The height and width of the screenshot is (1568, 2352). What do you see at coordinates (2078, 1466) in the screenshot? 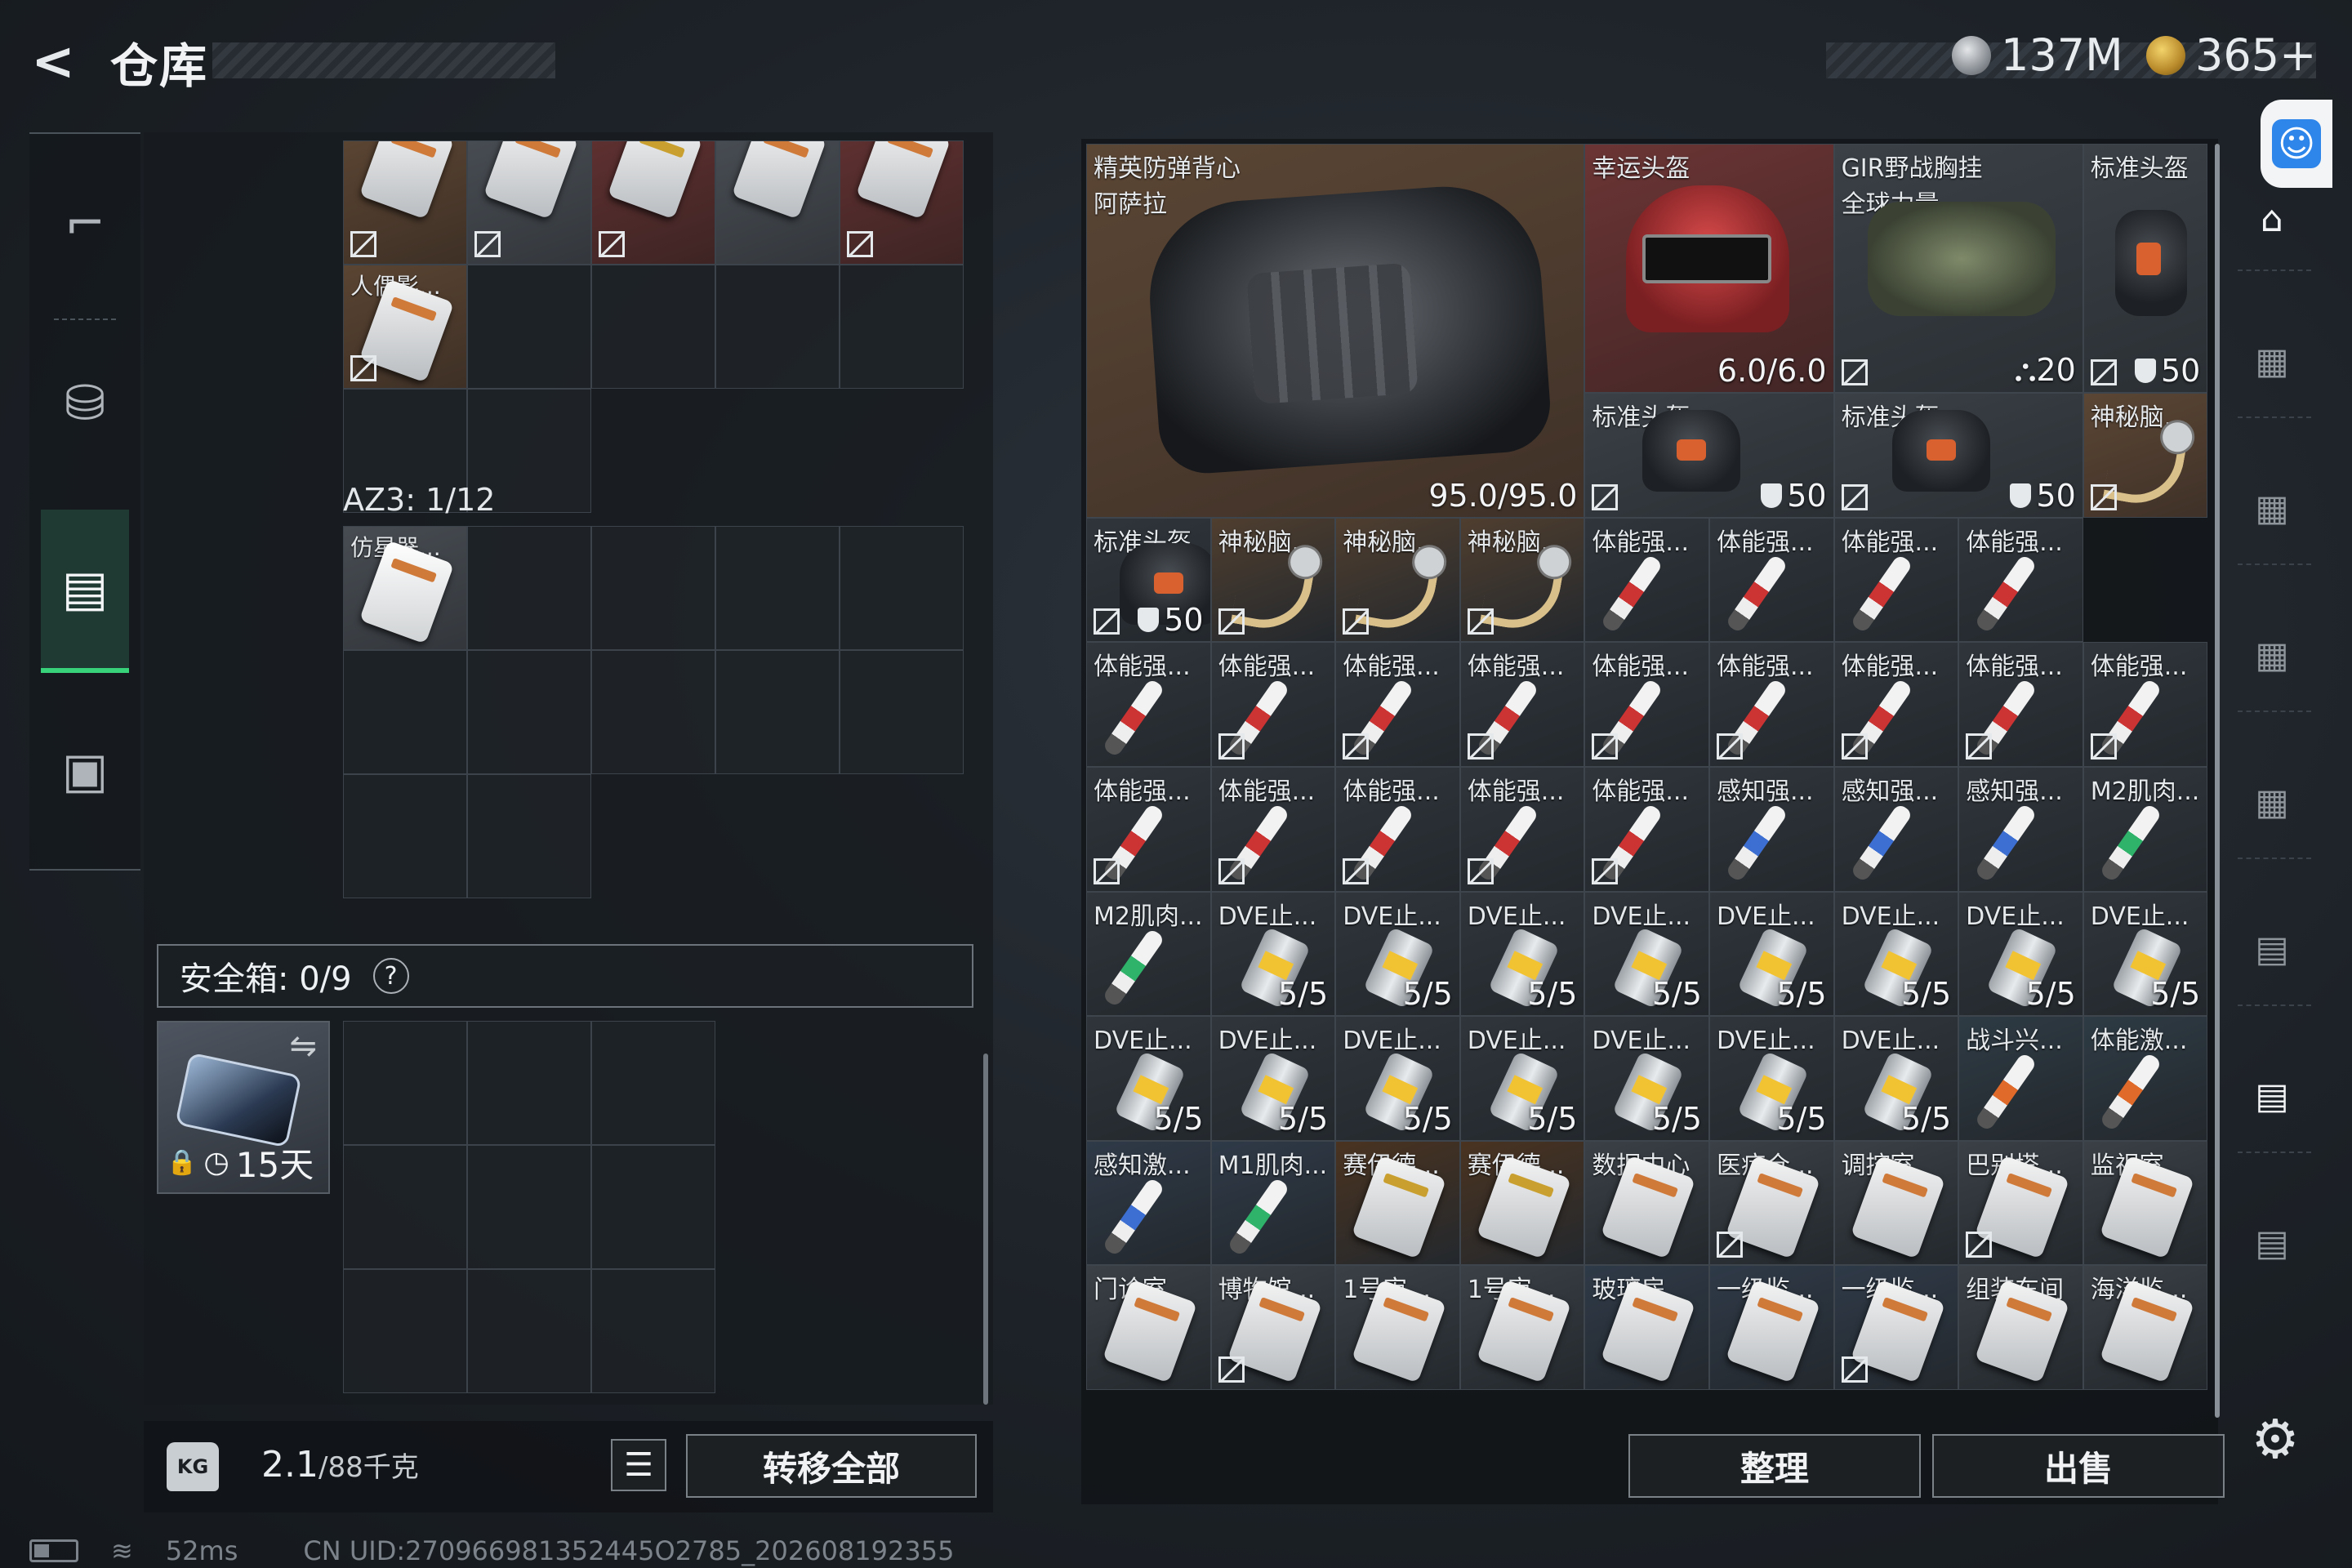
I see `sell-button: 出售` at bounding box center [2078, 1466].